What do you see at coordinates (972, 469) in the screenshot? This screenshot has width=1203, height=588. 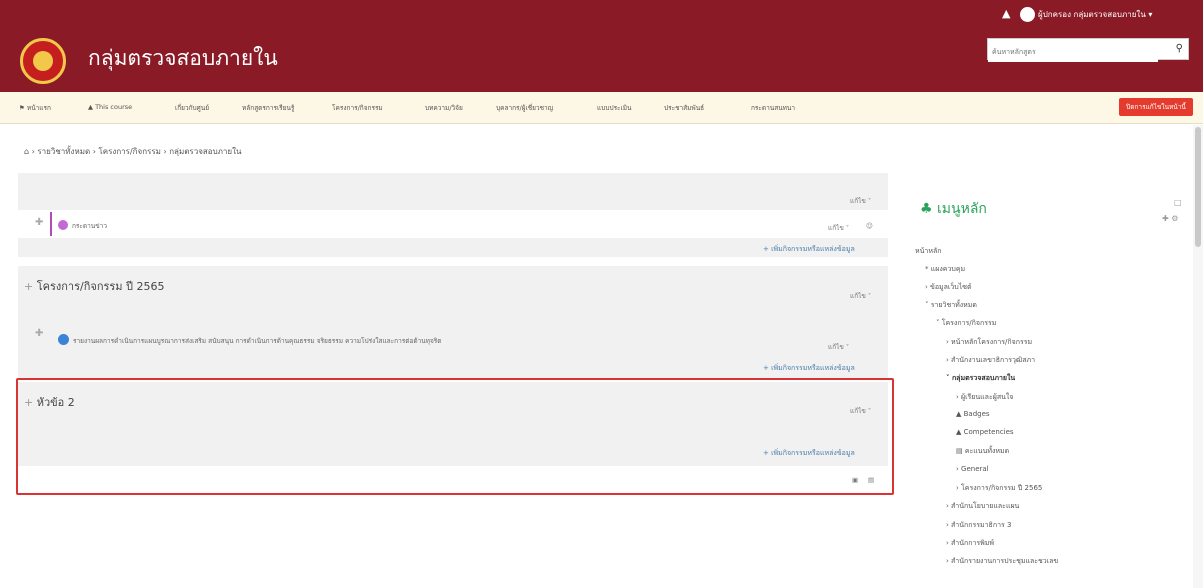 I see `sidebar-item: › General` at bounding box center [972, 469].